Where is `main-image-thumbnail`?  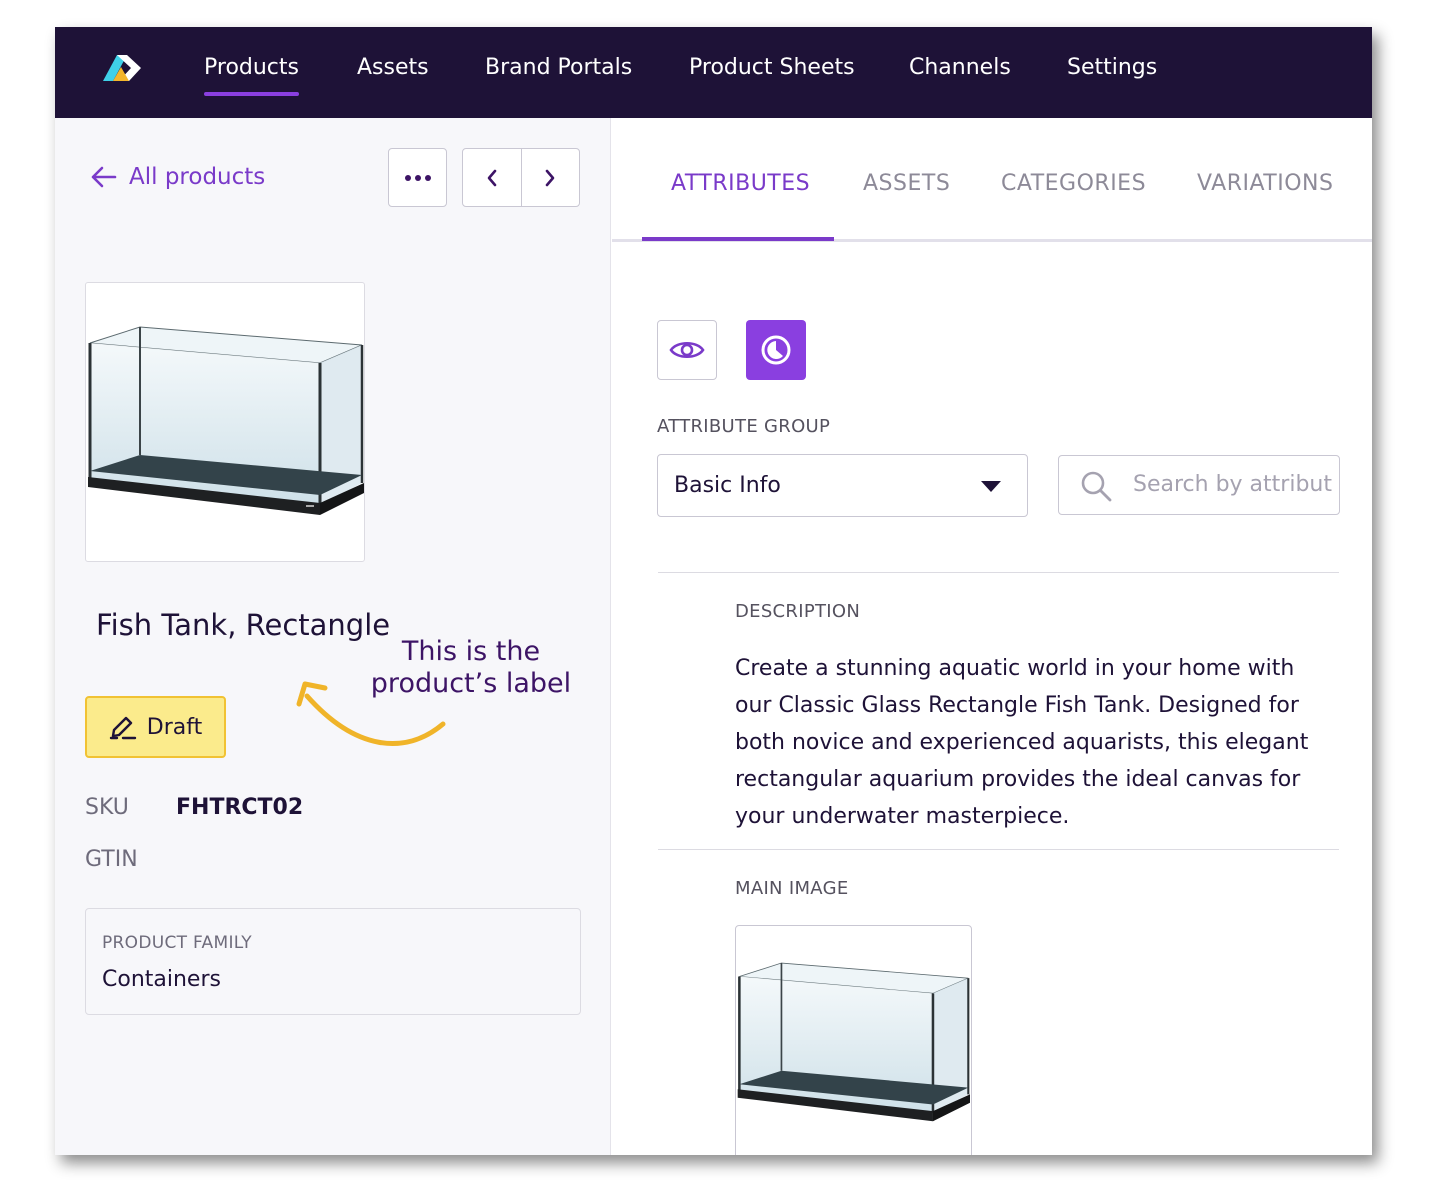 main-image-thumbnail is located at coordinates (853, 1040).